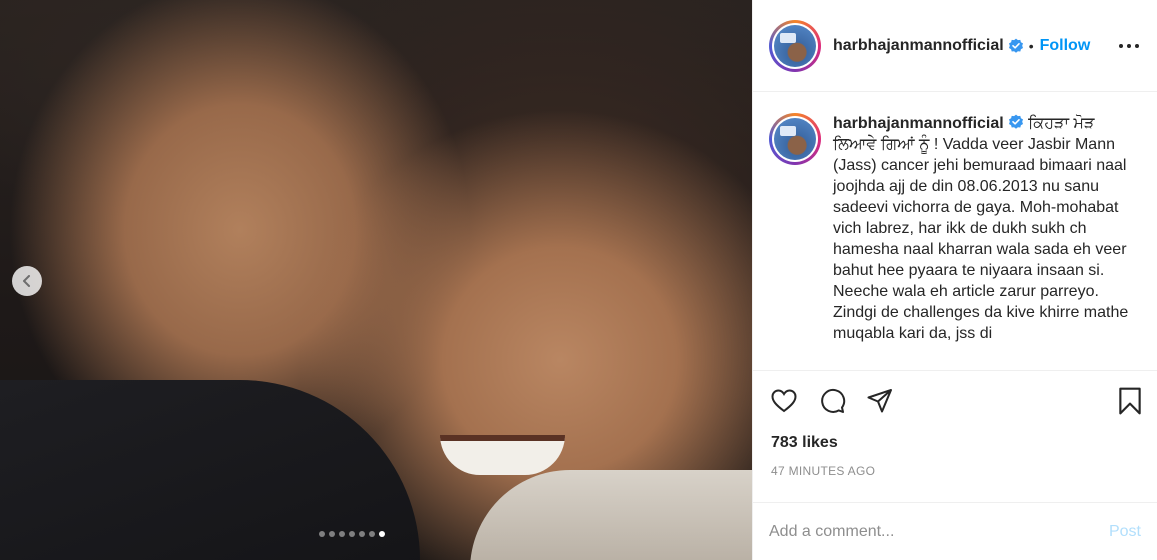 The image size is (1157, 560). I want to click on caption-story-ring, so click(795, 139).